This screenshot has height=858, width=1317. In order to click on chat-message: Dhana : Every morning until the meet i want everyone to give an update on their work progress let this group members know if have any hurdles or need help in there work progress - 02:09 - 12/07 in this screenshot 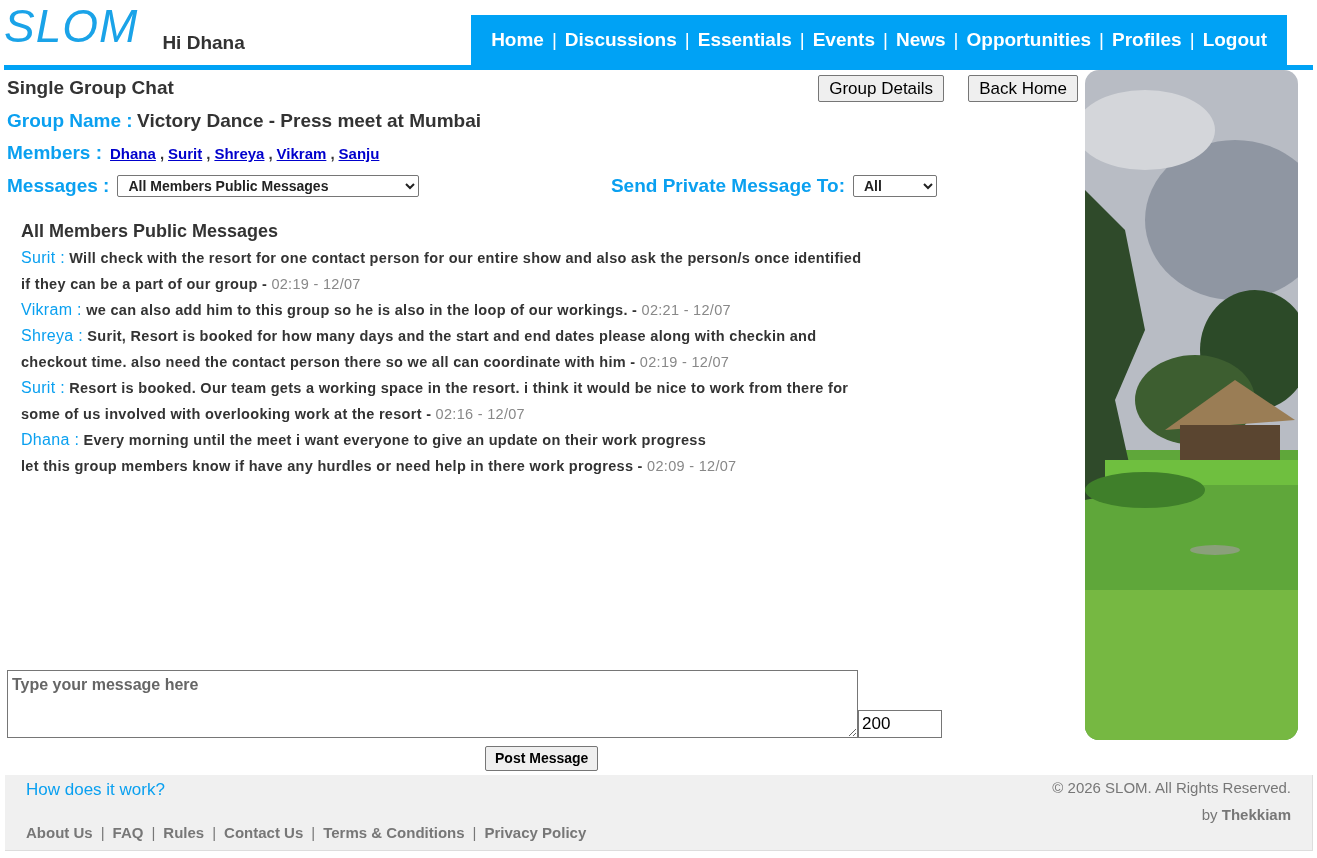, I will do `click(379, 453)`.